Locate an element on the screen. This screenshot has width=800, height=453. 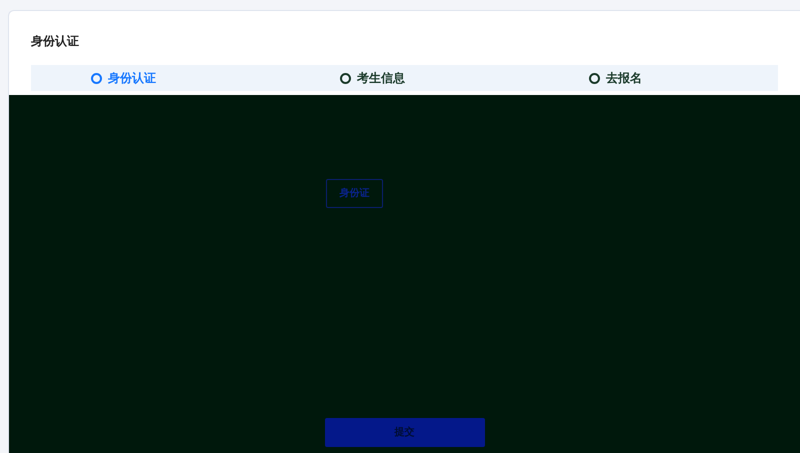
step-tab: 去报名 is located at coordinates (615, 78).